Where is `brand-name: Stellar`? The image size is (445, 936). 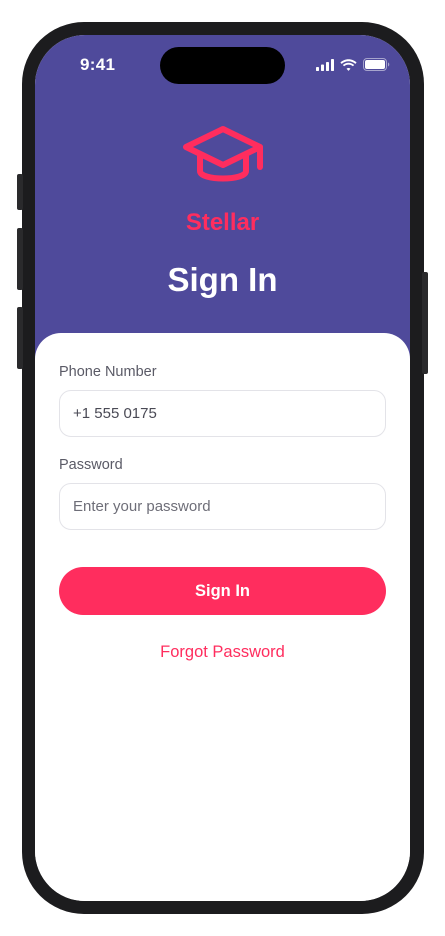
brand-name: Stellar is located at coordinates (222, 222).